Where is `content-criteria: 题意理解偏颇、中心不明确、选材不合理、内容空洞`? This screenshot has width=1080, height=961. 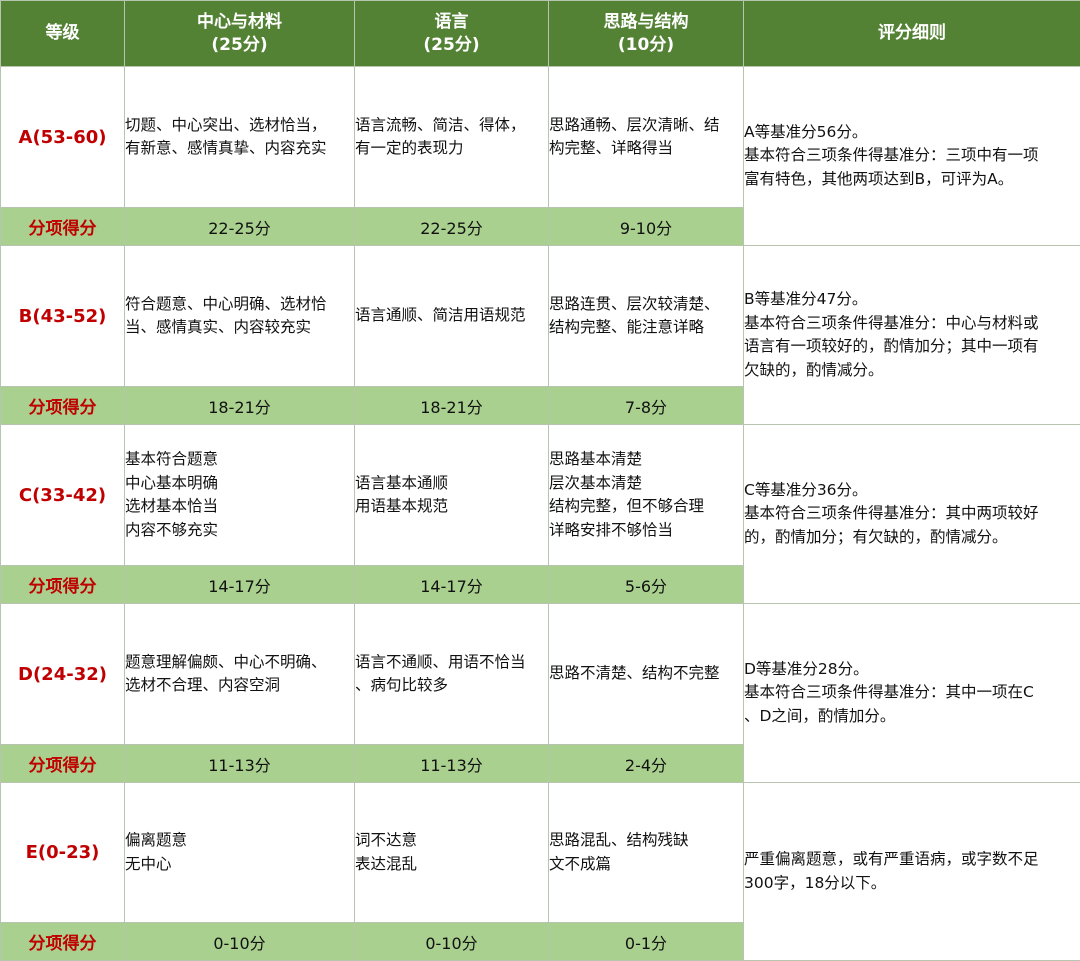 content-criteria: 题意理解偏颇、中心不明确、选材不合理、内容空洞 is located at coordinates (240, 674).